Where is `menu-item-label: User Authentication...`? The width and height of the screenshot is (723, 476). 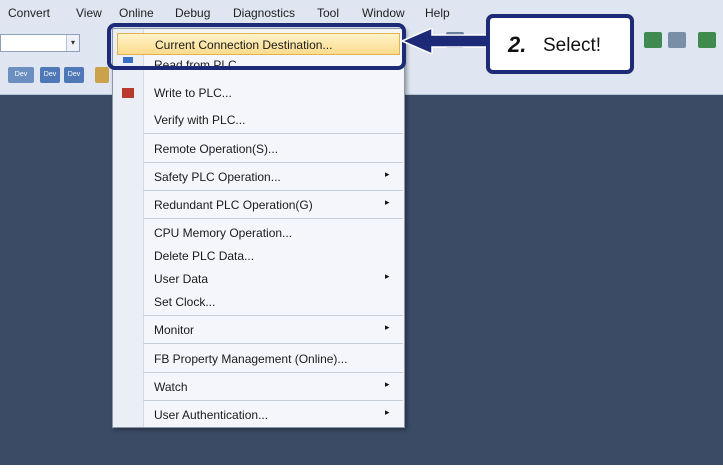
menu-item-label: User Authentication... is located at coordinates (211, 415).